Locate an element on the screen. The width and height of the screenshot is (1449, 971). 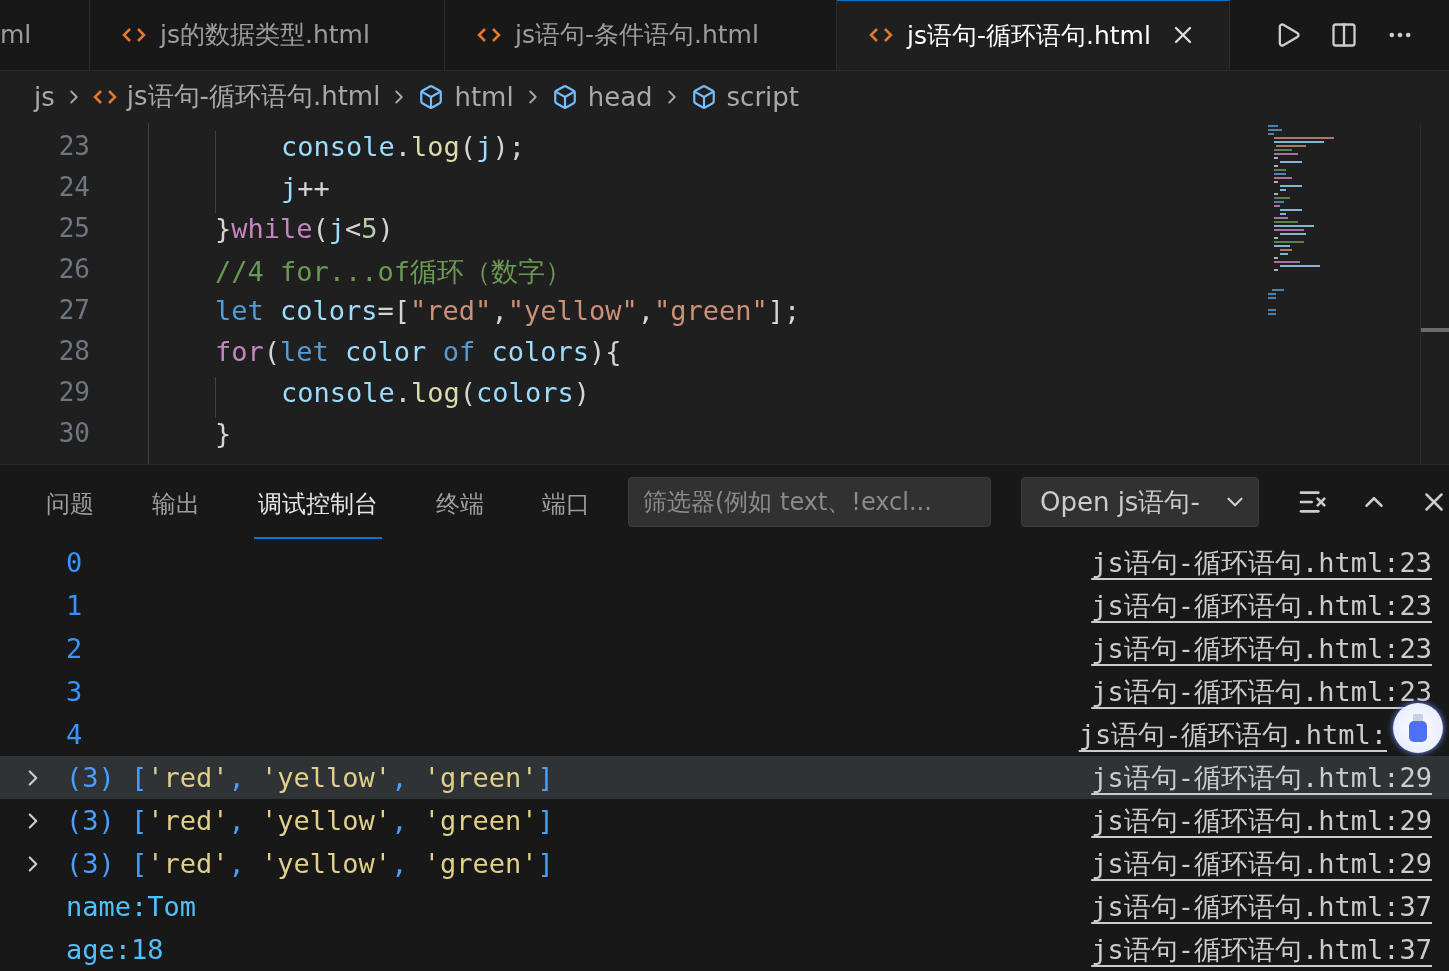
console-output: name:Tom is located at coordinates (131, 906).